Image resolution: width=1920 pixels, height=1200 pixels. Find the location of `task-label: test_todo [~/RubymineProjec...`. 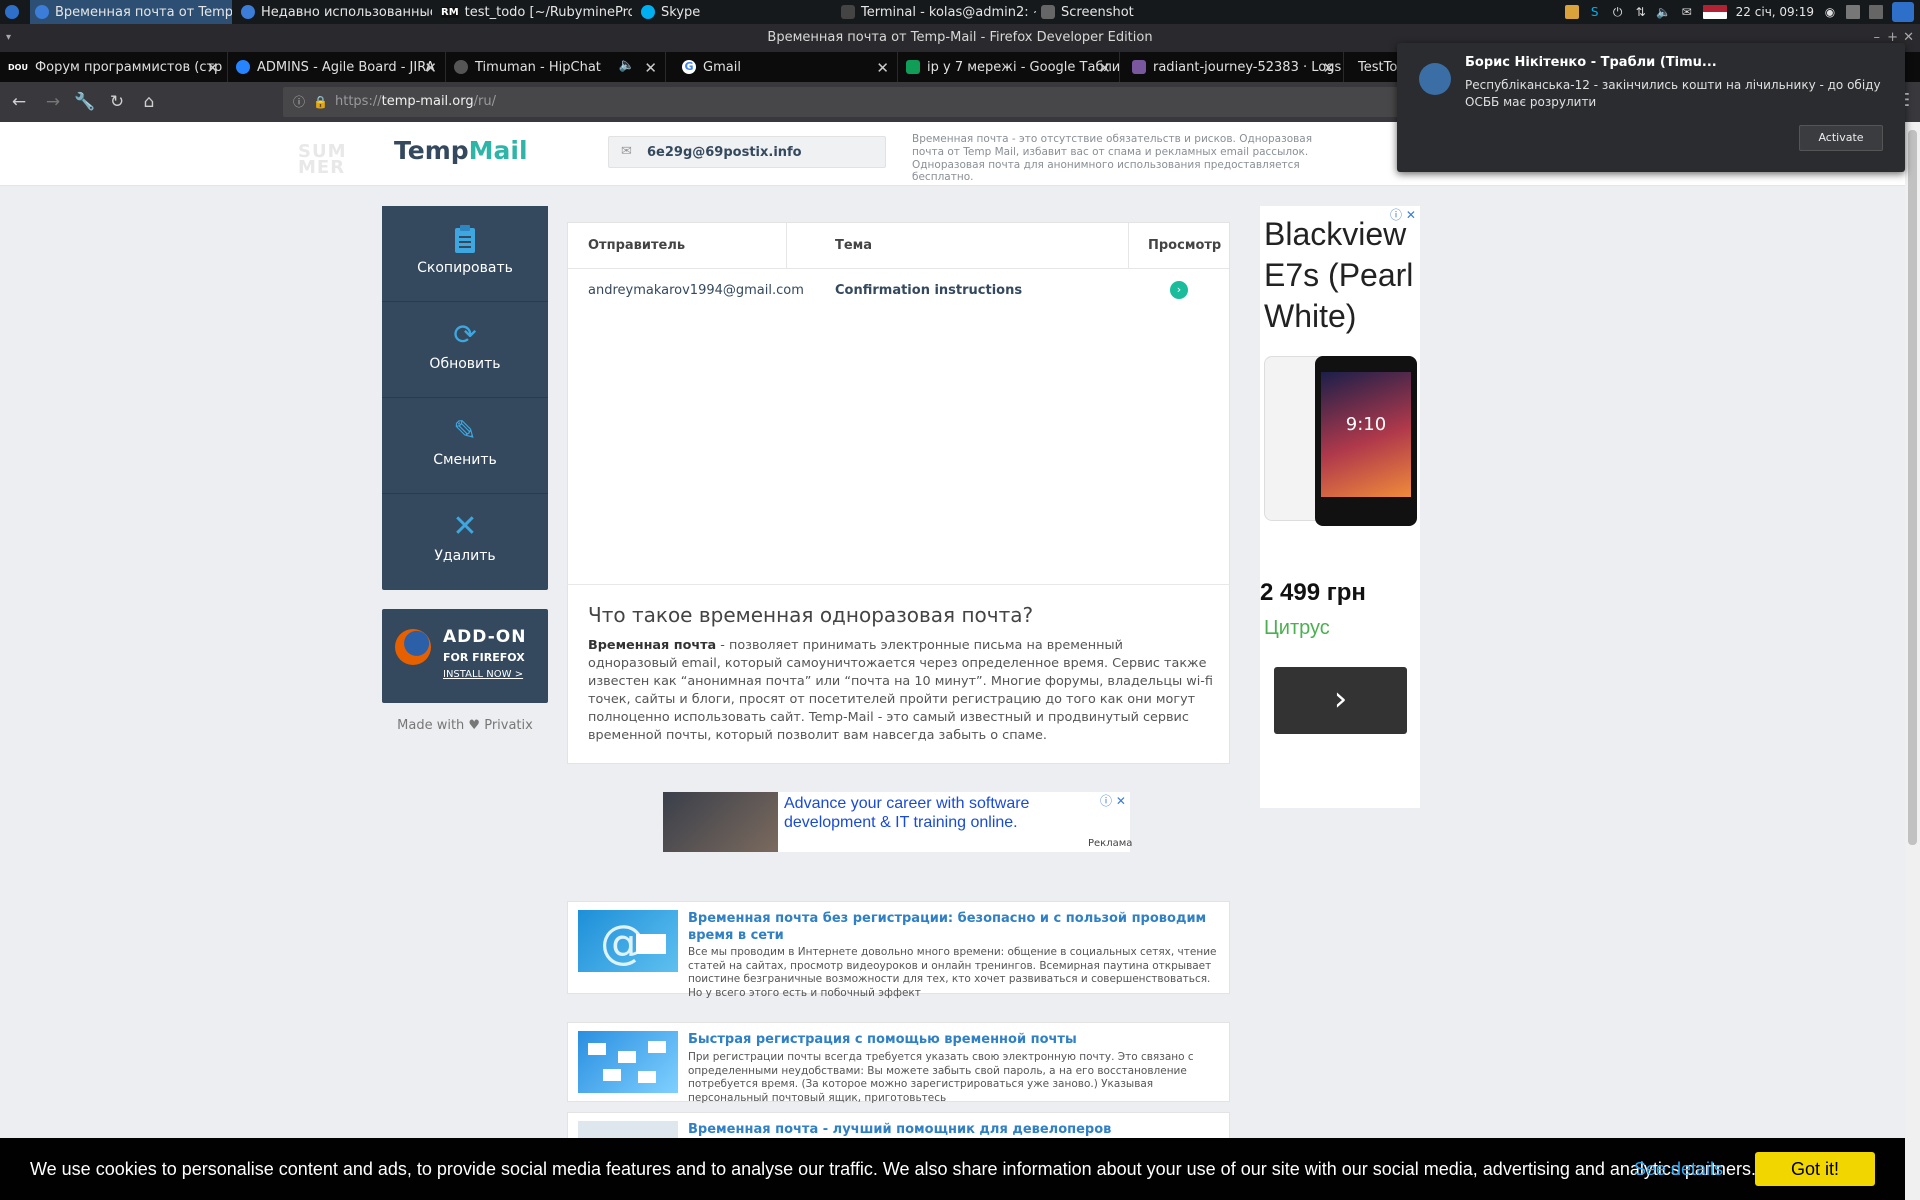

task-label: test_todo [~/RubymineProjec... is located at coordinates (548, 12).